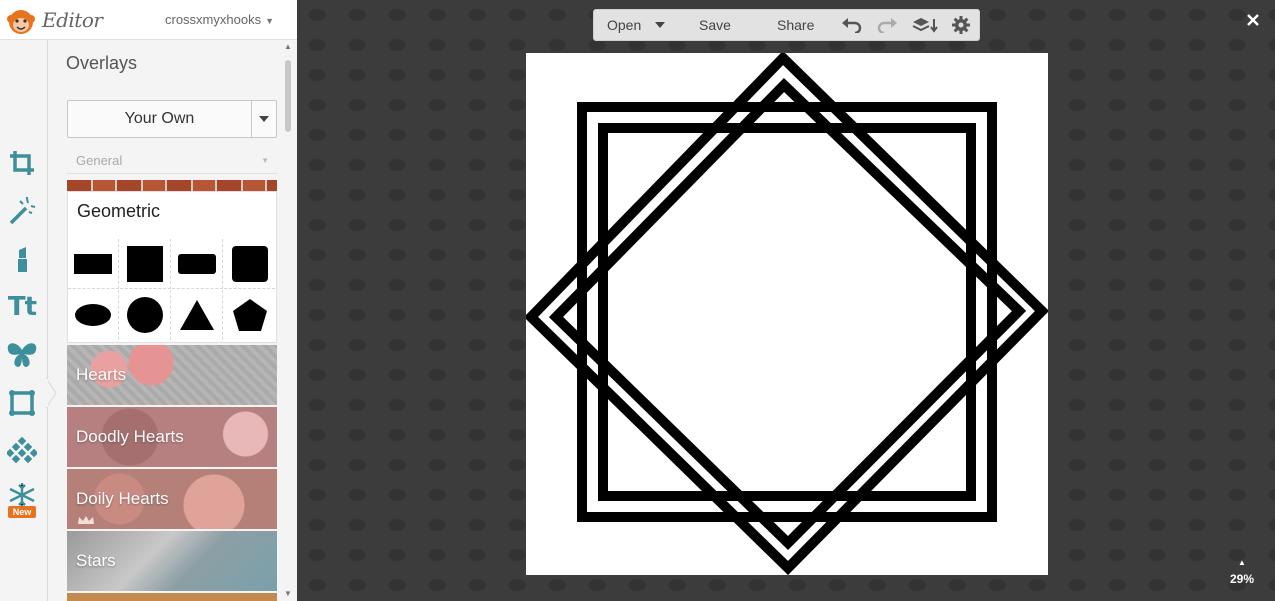  Describe the element at coordinates (213, 19) in the screenshot. I see `username-label: crossxmyxhooks` at that location.